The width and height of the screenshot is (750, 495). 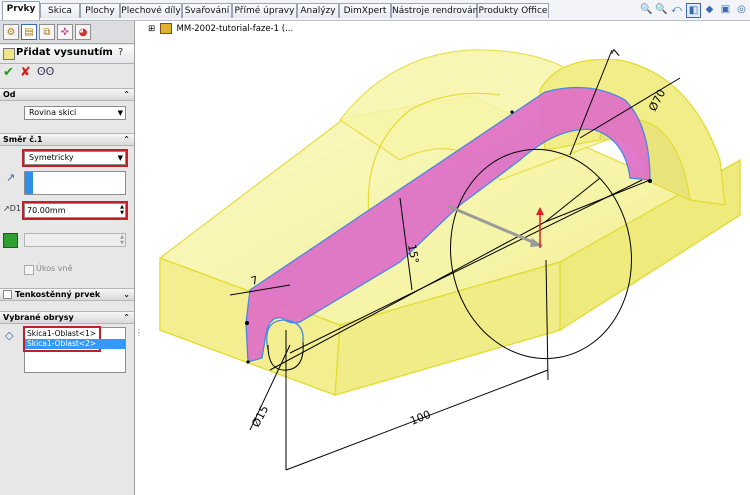 I want to click on dimension-label: 100, so click(x=420, y=418).